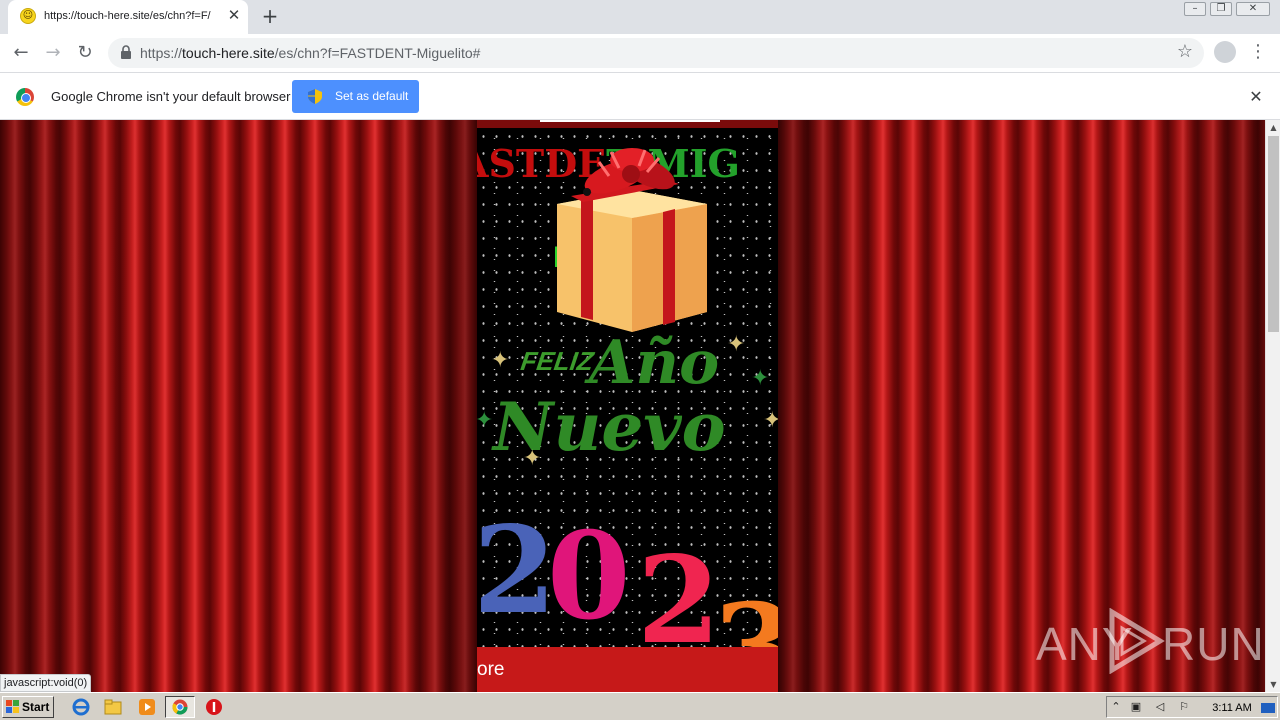 This screenshot has height=720, width=1280. I want to click on year-digit-1: 2, so click(517, 570).